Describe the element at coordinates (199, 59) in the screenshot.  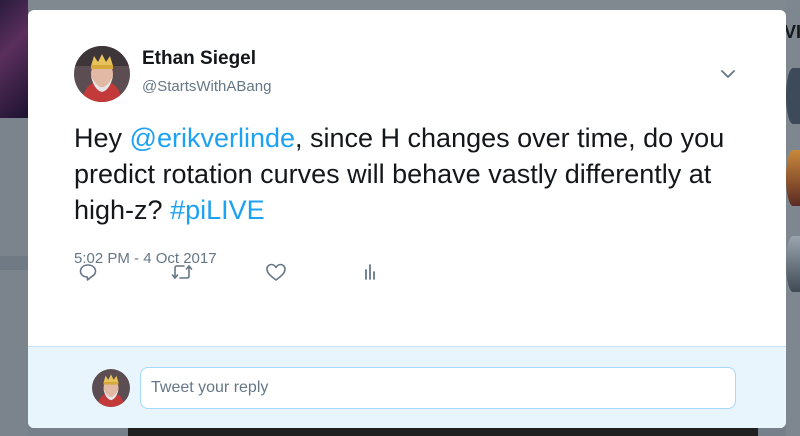
I see `author-name: Ethan Siegel` at that location.